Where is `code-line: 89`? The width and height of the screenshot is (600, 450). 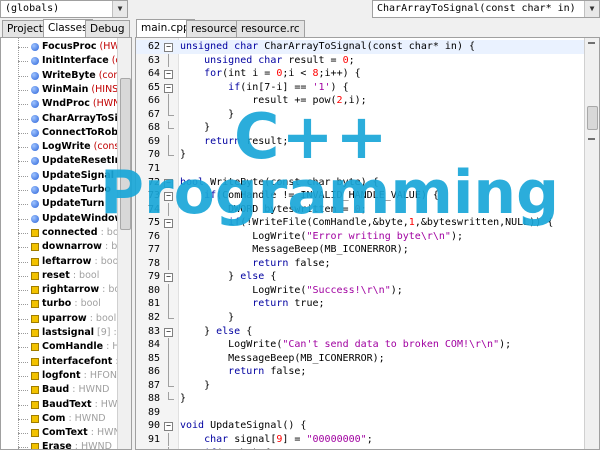 code-line: 89 is located at coordinates (360, 413).